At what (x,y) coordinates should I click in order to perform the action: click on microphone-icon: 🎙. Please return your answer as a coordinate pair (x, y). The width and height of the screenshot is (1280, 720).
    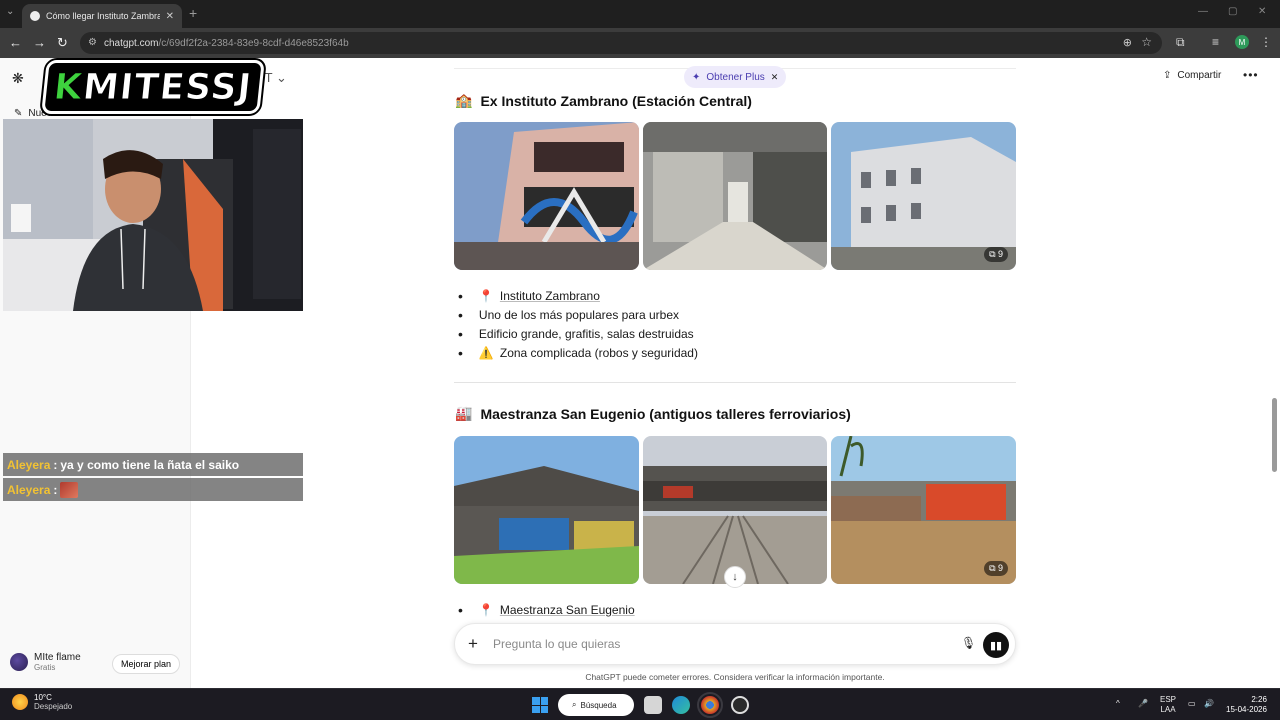
    Looking at the image, I should click on (968, 643).